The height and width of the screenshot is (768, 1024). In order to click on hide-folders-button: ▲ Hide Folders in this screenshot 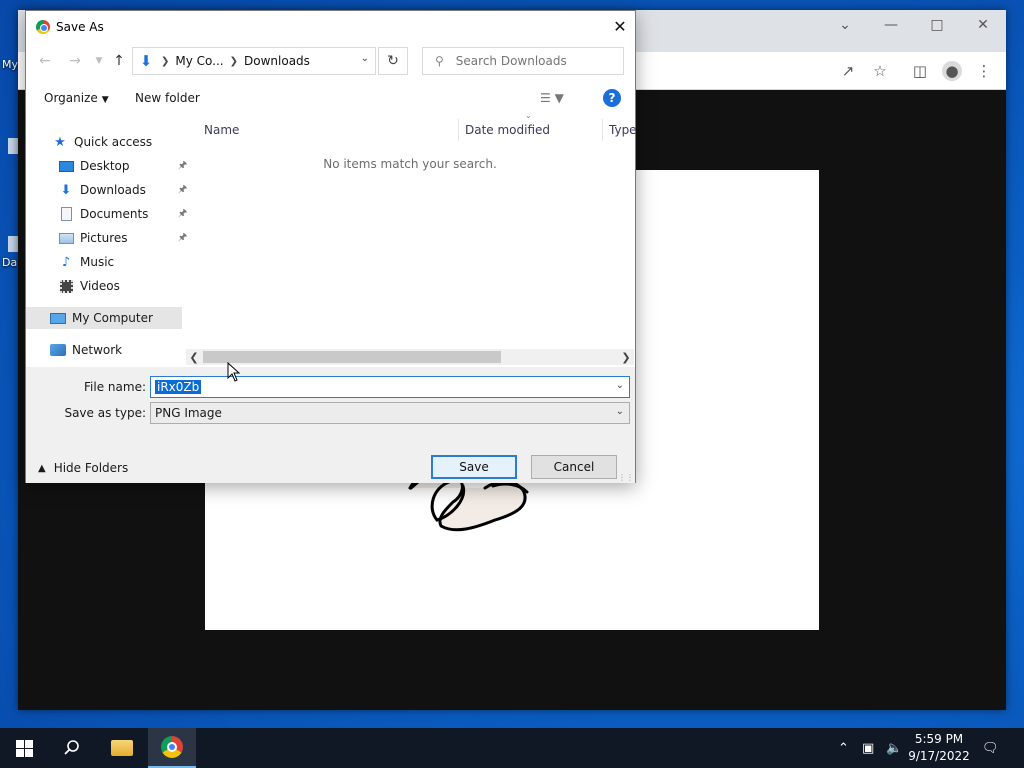, I will do `click(83, 468)`.